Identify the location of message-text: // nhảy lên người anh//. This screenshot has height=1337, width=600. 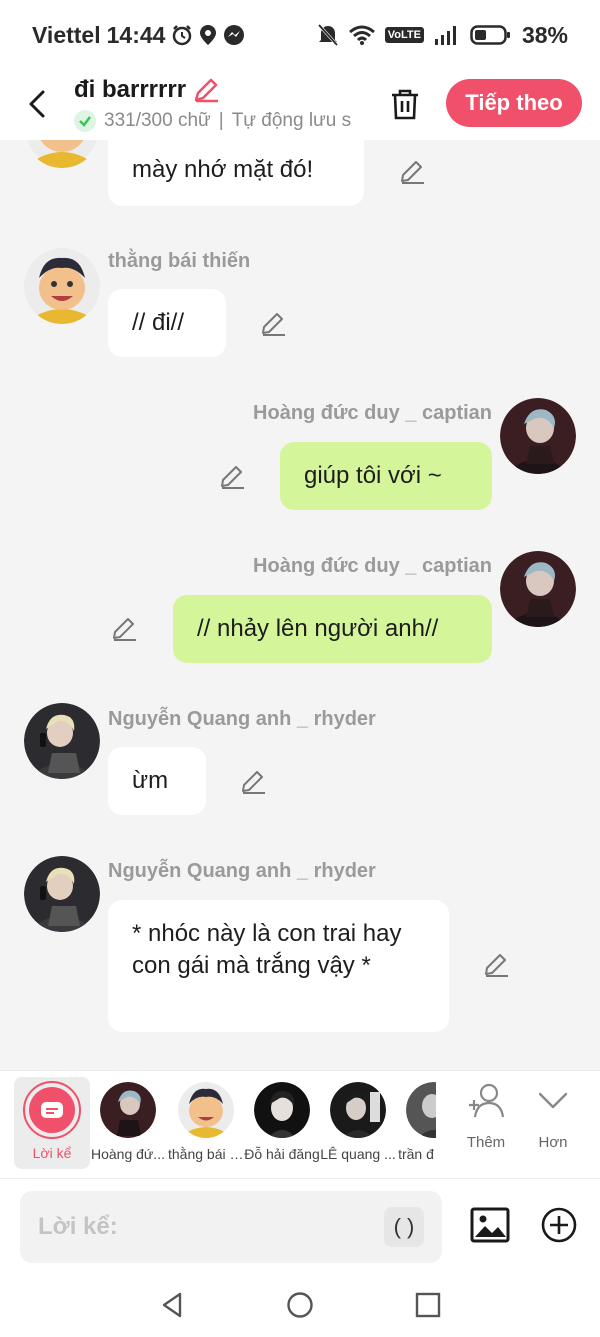
(318, 628).